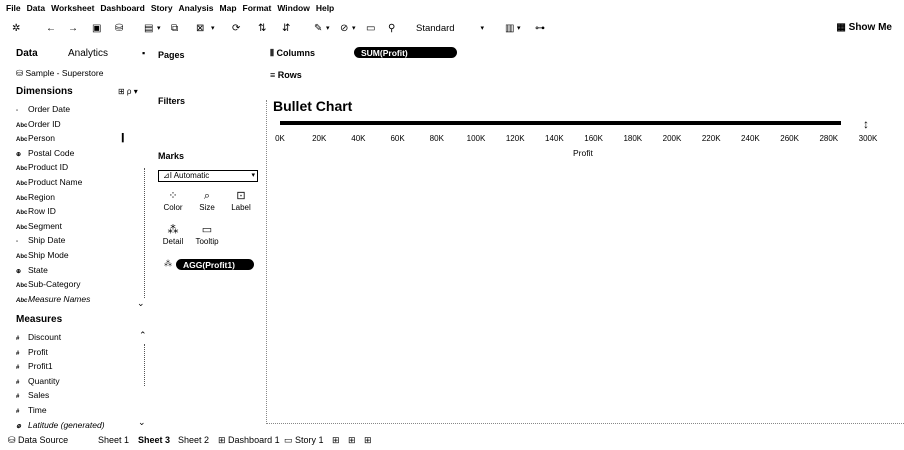 The image size is (904, 450). Describe the element at coordinates (257, 8) in the screenshot. I see `menu-item-format: Format` at that location.